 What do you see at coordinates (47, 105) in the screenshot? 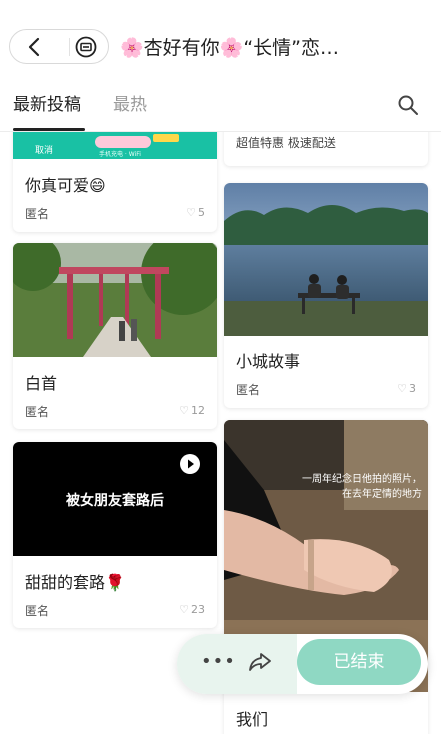
I see `tab-latest: 最新投稿` at bounding box center [47, 105].